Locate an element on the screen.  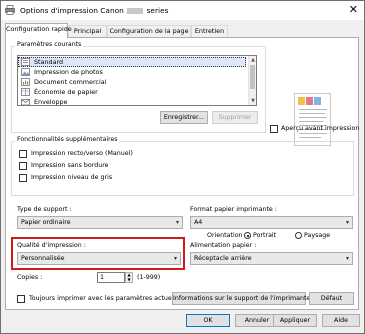
media-type-select: Papier ordinaire ▾ is located at coordinates (100, 222).